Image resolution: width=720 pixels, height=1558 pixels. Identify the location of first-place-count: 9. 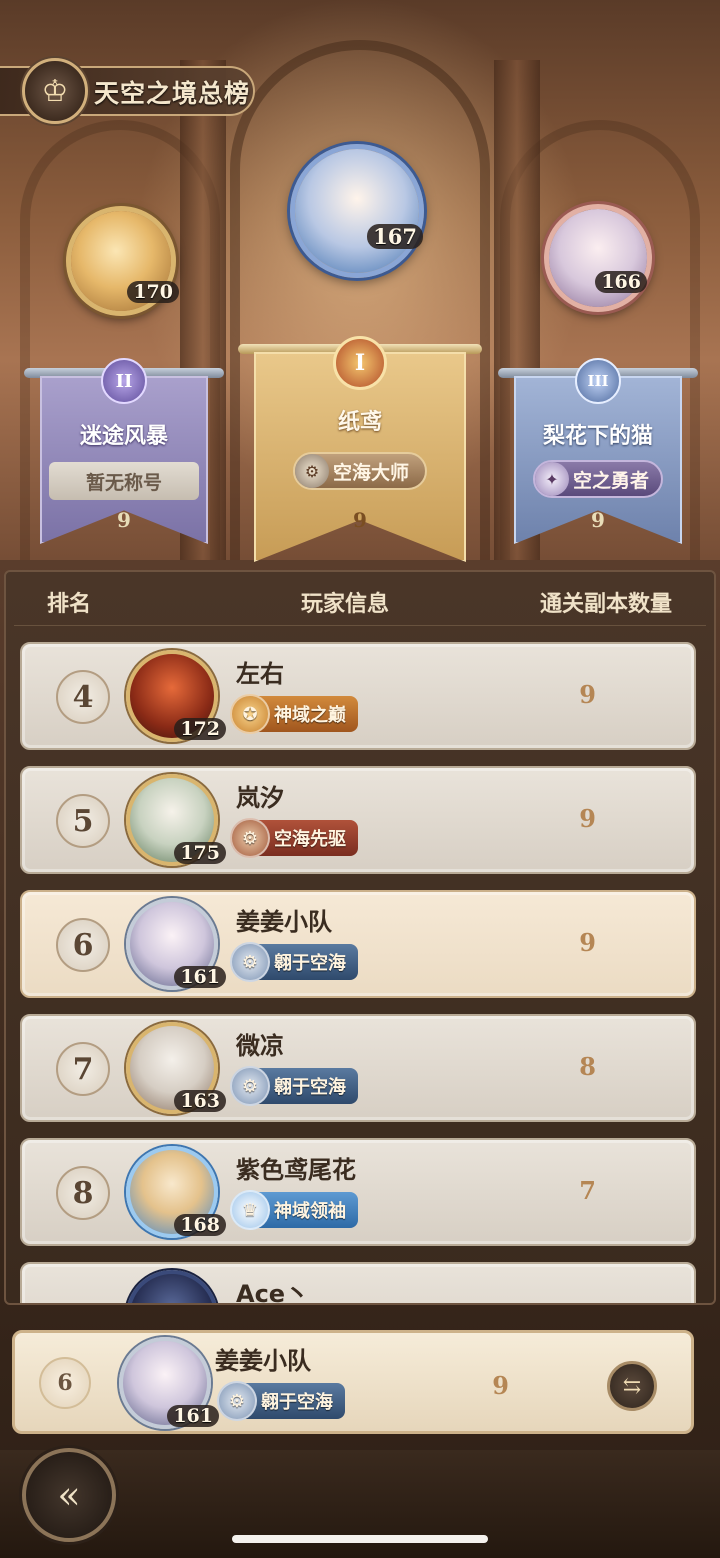
(360, 520).